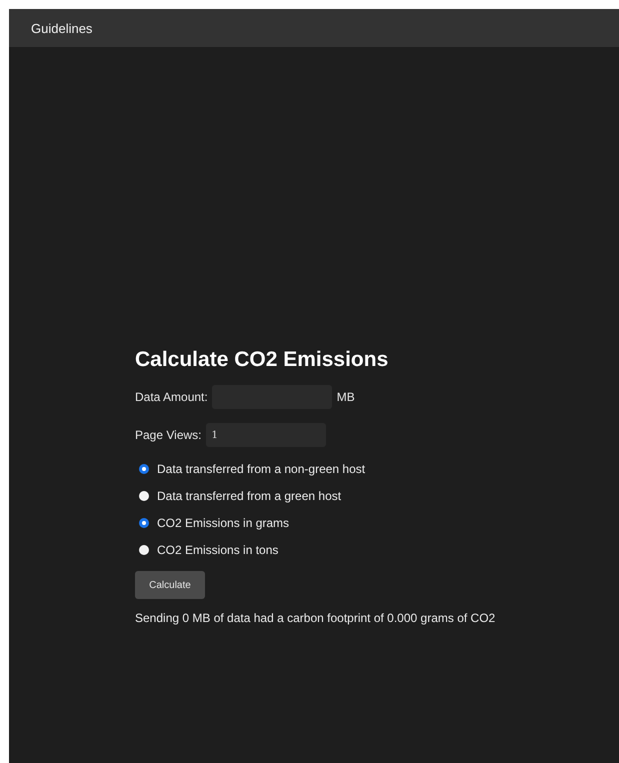  Describe the element at coordinates (266, 435) in the screenshot. I see `input-field: 1` at that location.